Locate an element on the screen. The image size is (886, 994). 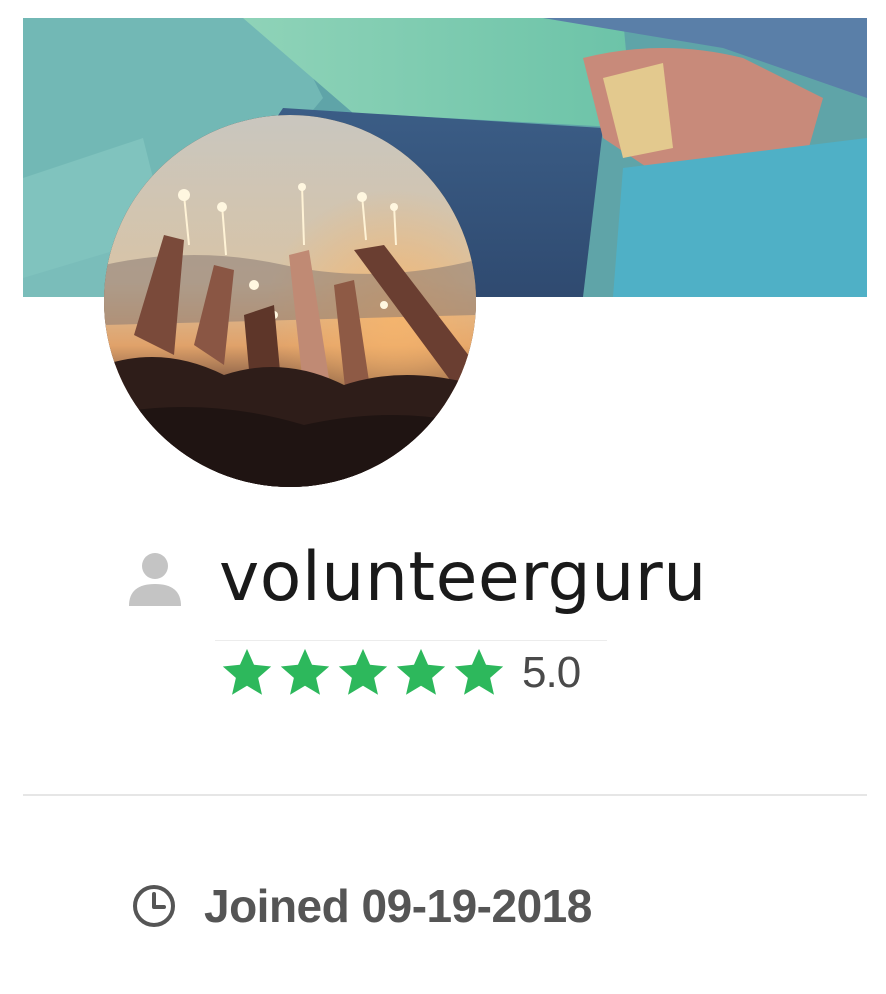
name-underline is located at coordinates (411, 641).